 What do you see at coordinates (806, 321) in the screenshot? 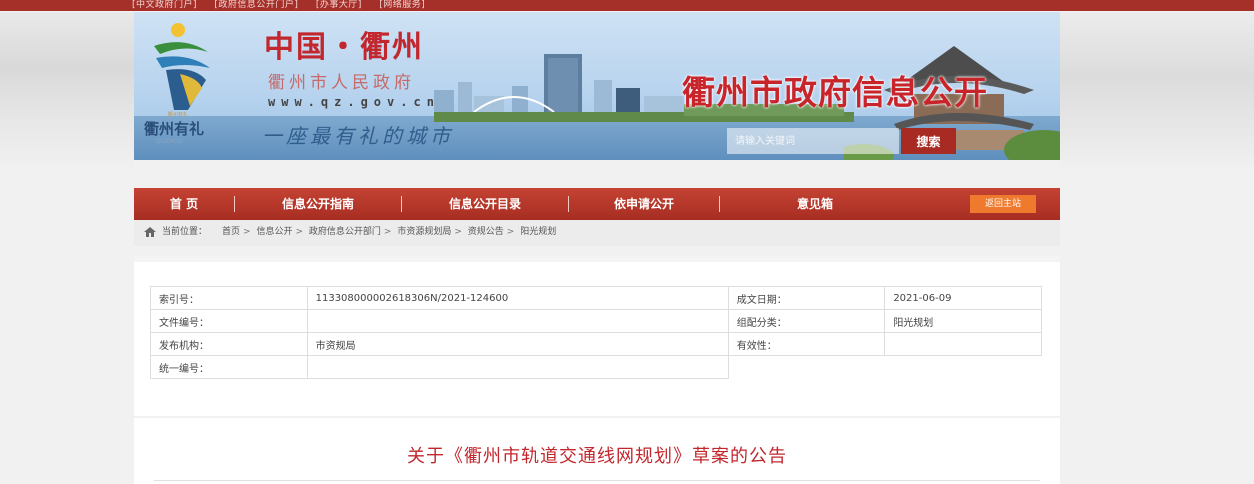
I see `category-label: 组配分类：` at bounding box center [806, 321].